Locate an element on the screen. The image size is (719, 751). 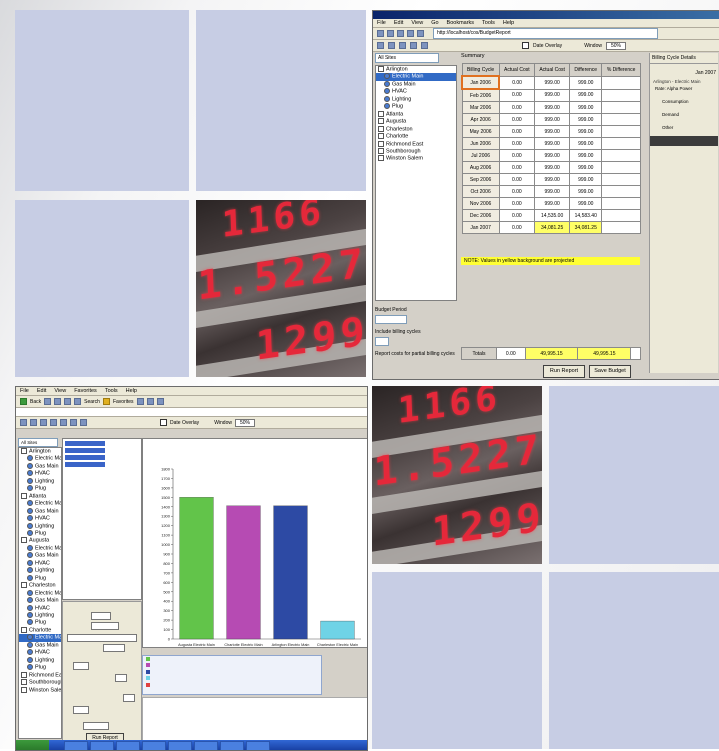
table-row: Sep 2006 0.00 999.00 999.00 is located at coordinates (551, 179).